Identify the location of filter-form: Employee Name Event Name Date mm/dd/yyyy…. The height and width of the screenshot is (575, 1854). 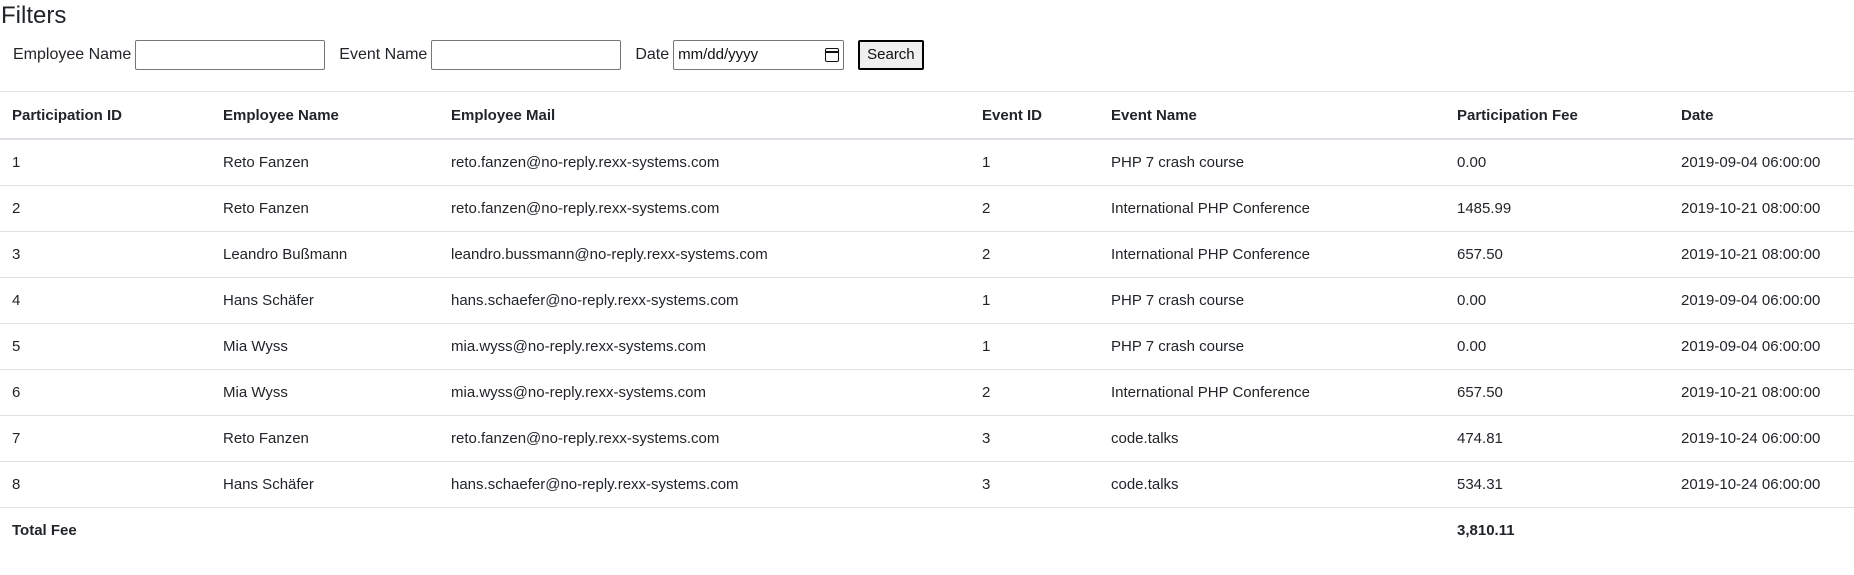
(468, 54).